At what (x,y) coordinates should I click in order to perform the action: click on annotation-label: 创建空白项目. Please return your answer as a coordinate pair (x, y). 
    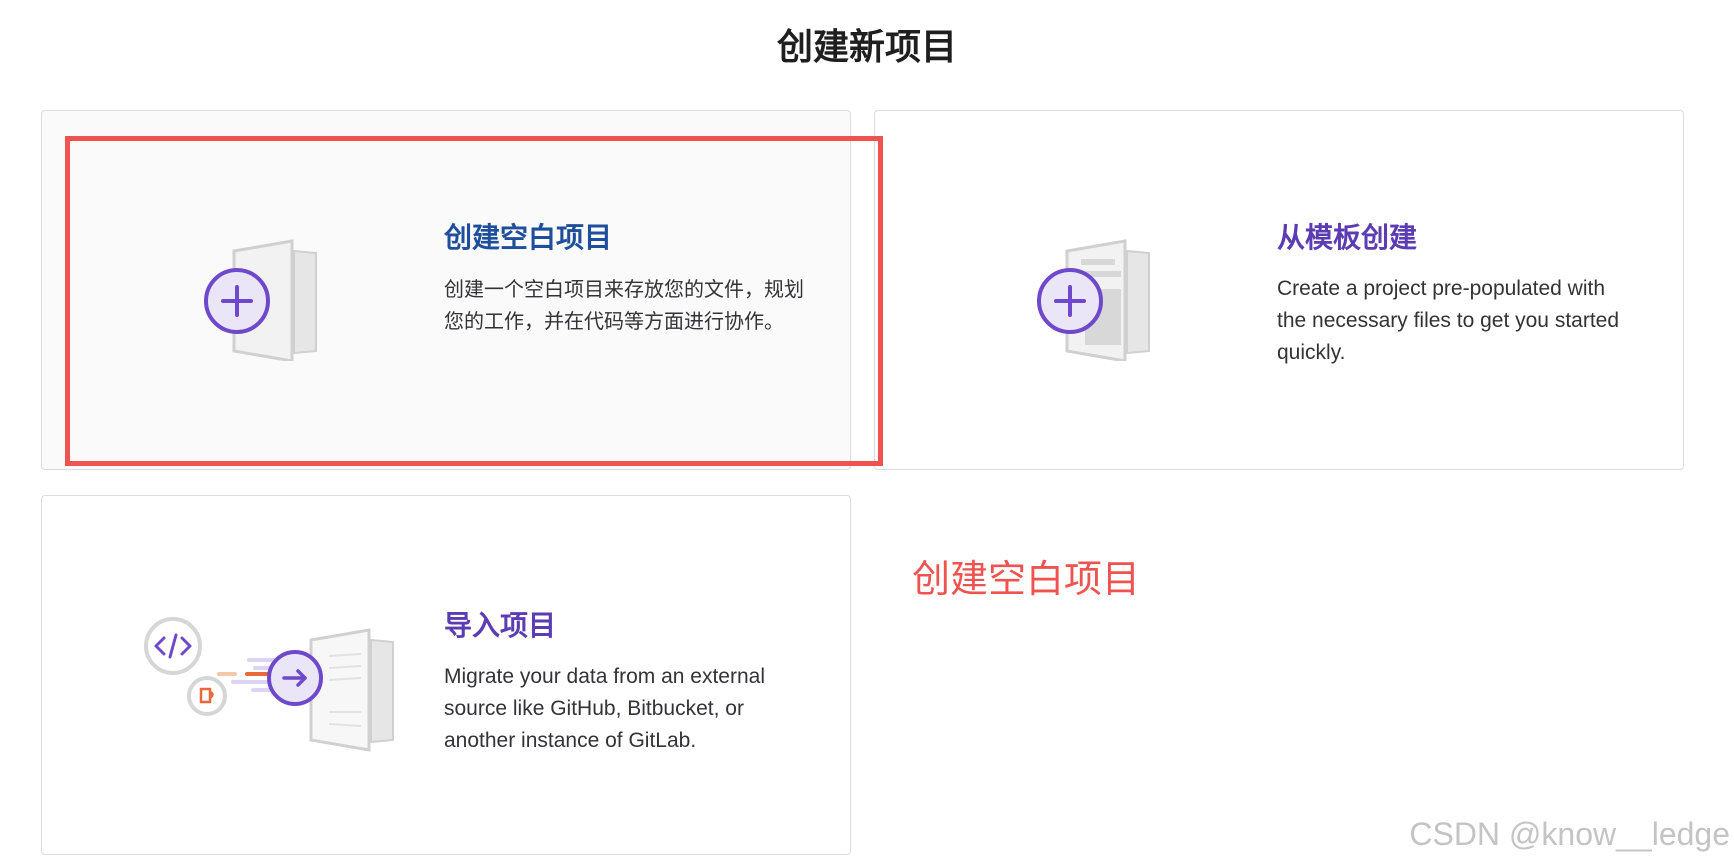
    Looking at the image, I should click on (1026, 579).